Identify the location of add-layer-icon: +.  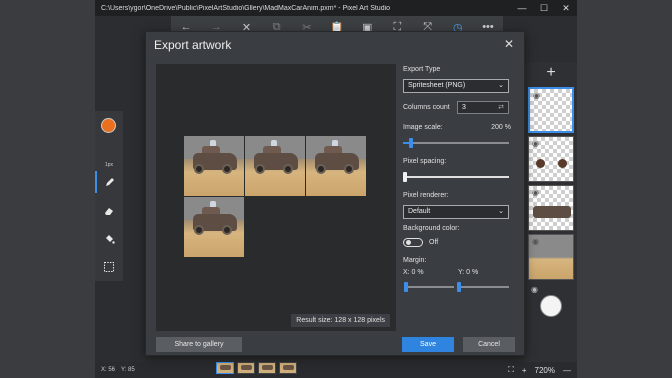
(551, 73).